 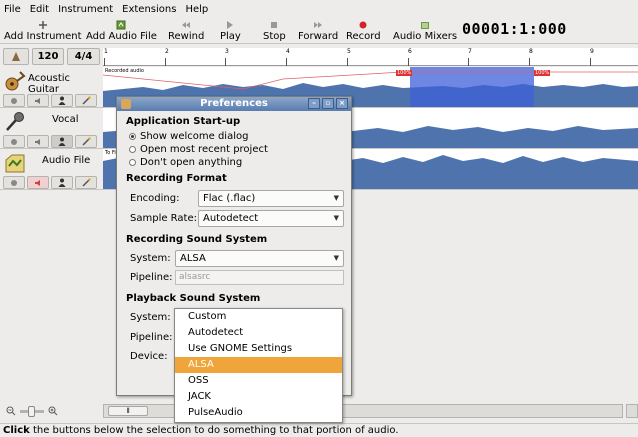 I want to click on record-icon, so click(x=14, y=182).